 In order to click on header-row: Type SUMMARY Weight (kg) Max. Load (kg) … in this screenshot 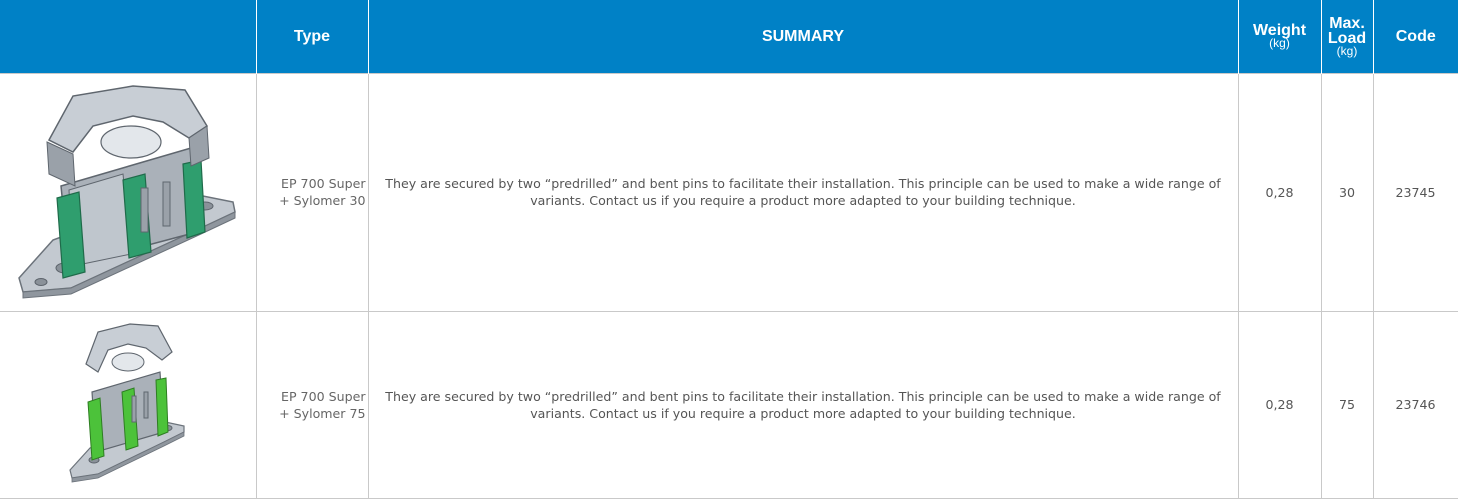, I will do `click(729, 36)`.